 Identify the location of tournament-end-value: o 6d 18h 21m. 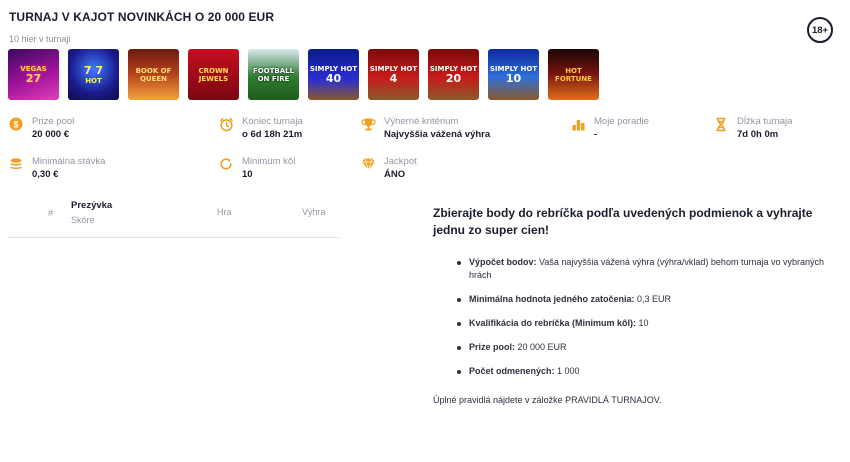
(272, 134).